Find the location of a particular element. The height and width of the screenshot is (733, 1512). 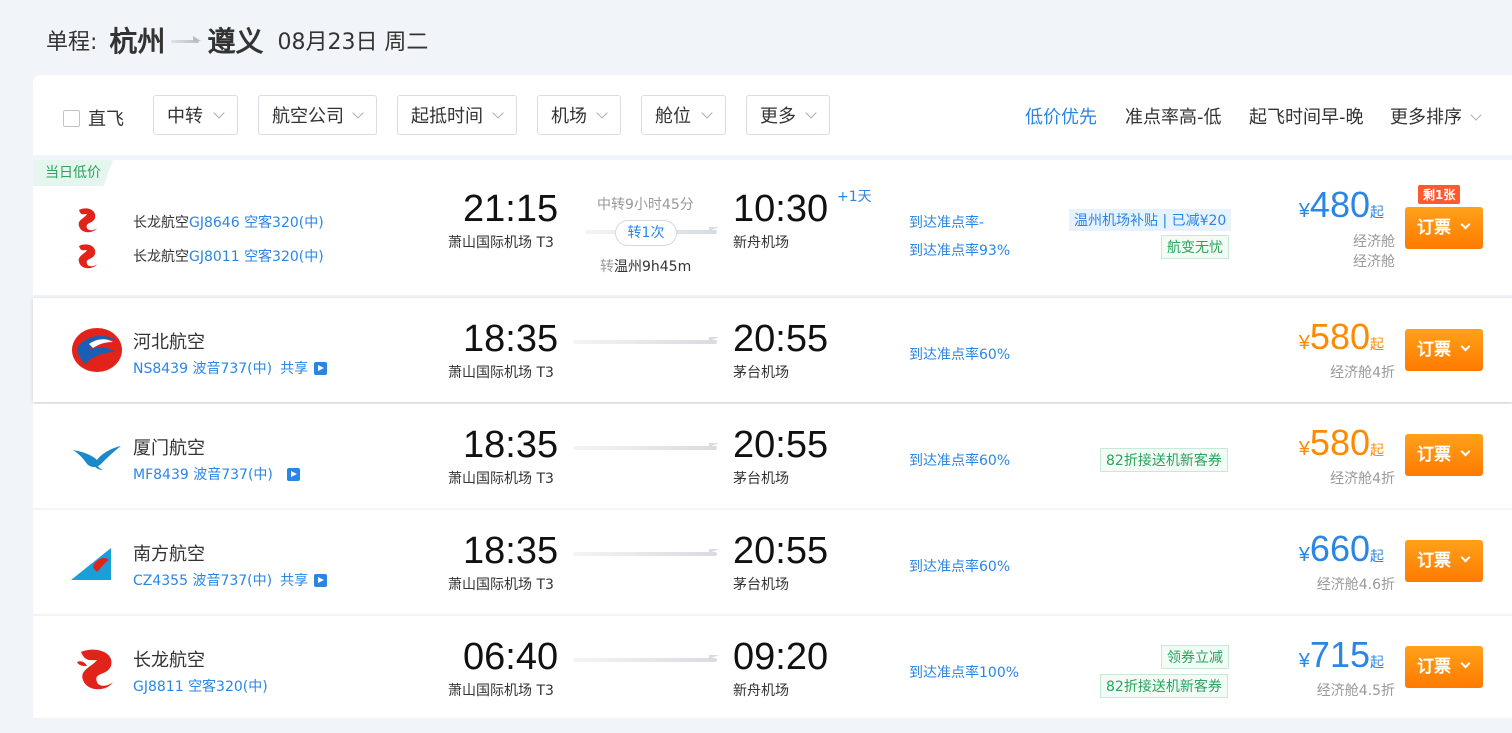

more-filter-dropdown: 更多 is located at coordinates (788, 115).